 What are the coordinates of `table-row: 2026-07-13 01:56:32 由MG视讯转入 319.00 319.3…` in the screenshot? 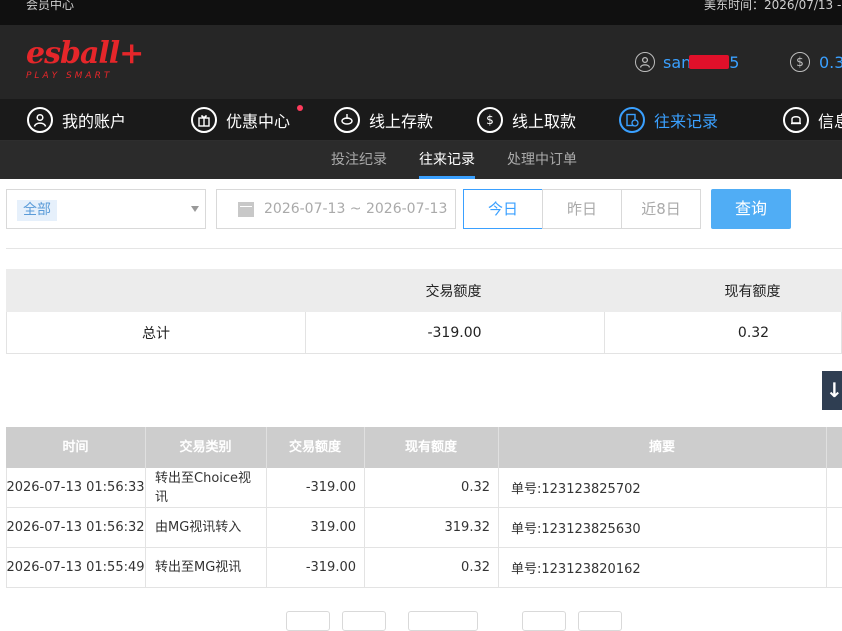 It's located at (424, 528).